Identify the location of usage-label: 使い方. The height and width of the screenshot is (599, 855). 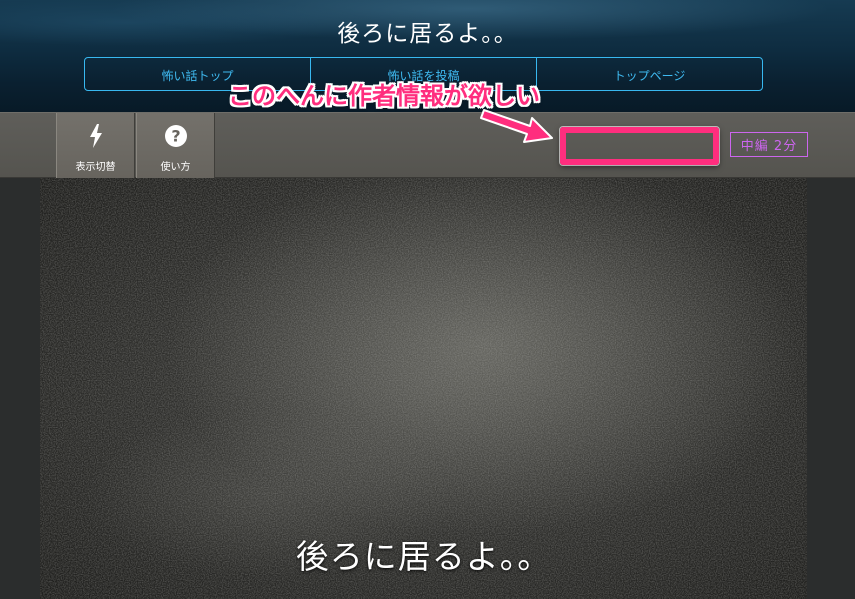
(175, 167).